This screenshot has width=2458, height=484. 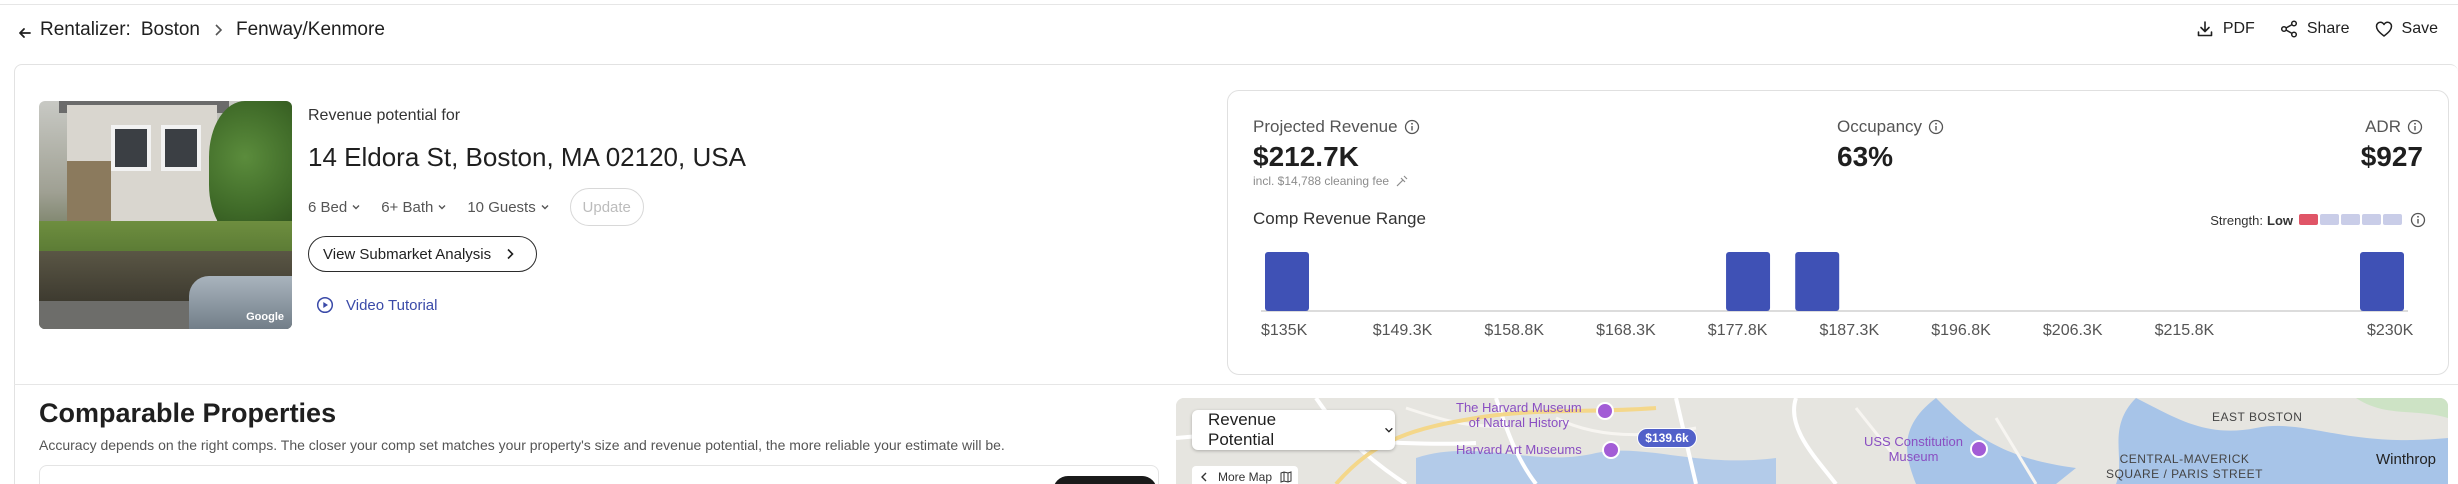 What do you see at coordinates (392, 305) in the screenshot?
I see `video-tutorial-label: Video Tutorial` at bounding box center [392, 305].